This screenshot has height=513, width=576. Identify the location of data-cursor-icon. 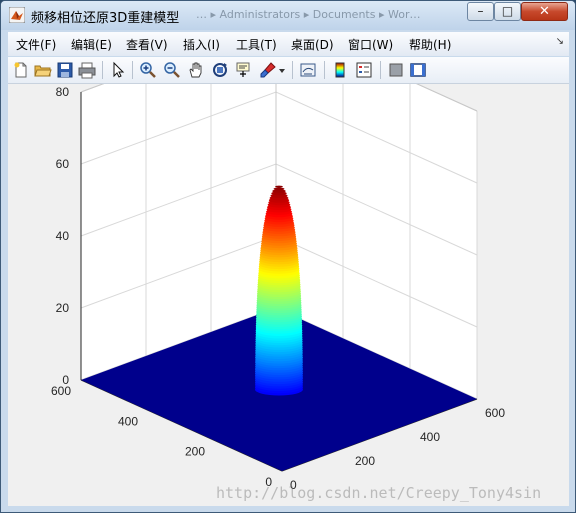
(244, 70).